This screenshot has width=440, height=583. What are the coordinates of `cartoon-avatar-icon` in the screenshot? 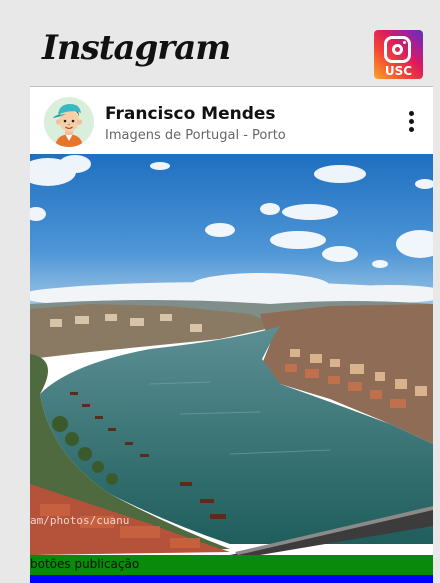 It's located at (69, 122).